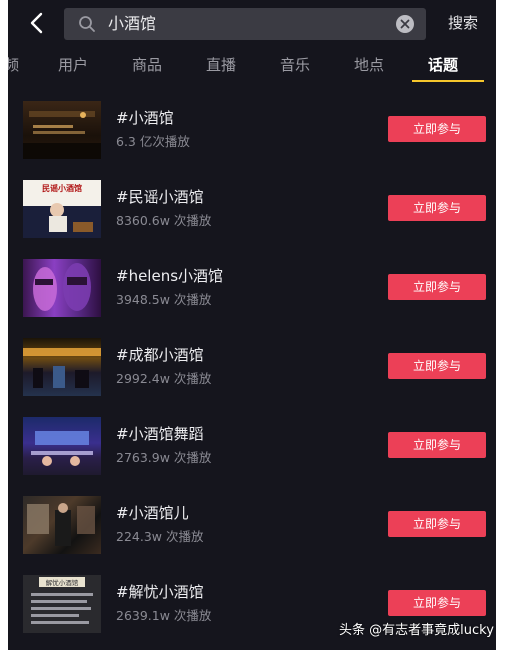 This screenshot has width=506, height=650. What do you see at coordinates (164, 378) in the screenshot?
I see `topic-play-count: 2992.4w 次播放` at bounding box center [164, 378].